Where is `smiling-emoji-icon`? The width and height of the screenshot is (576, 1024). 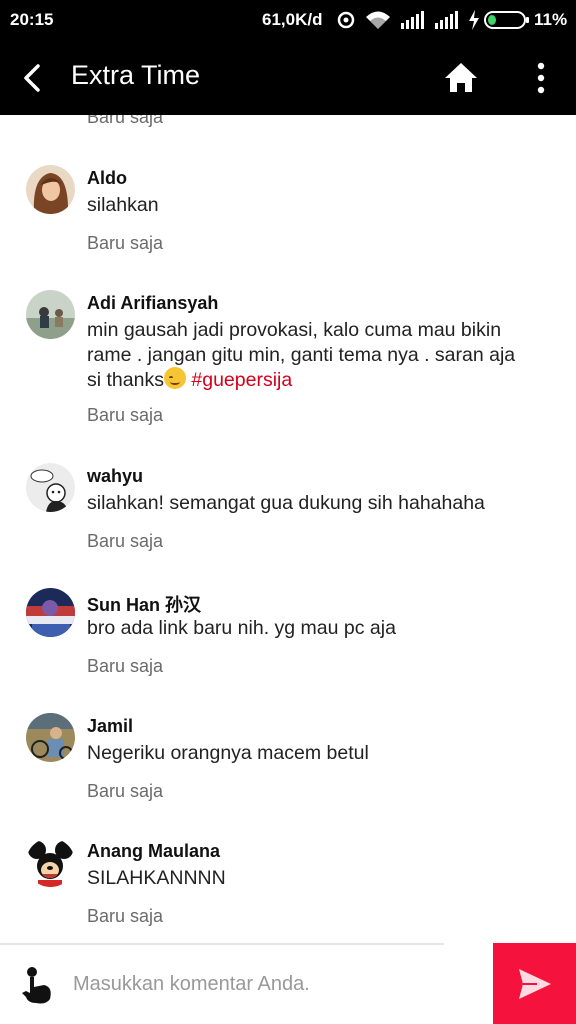 smiling-emoji-icon is located at coordinates (174, 378).